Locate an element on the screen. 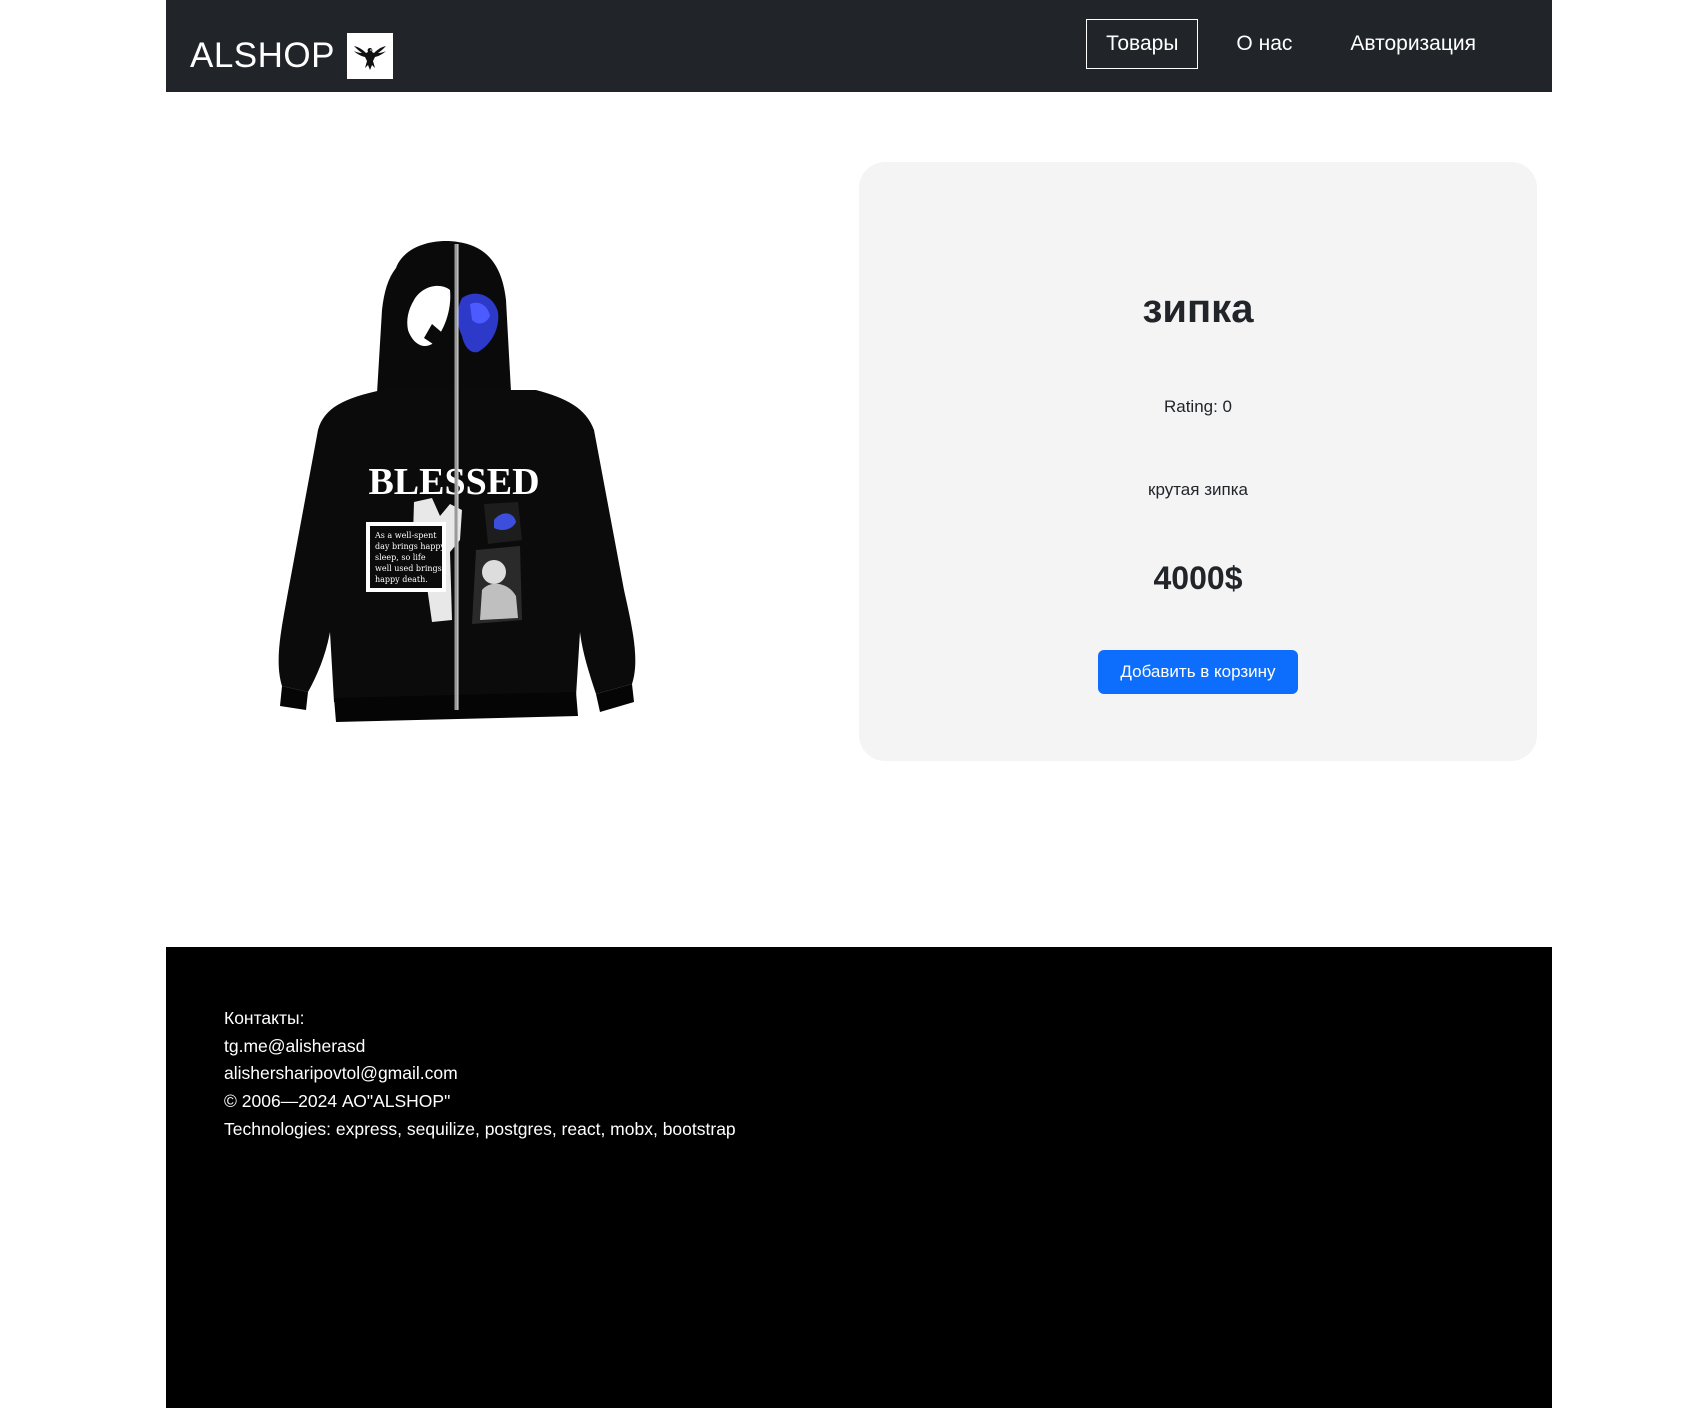  nav-link-login: Авторизация is located at coordinates (1413, 44).